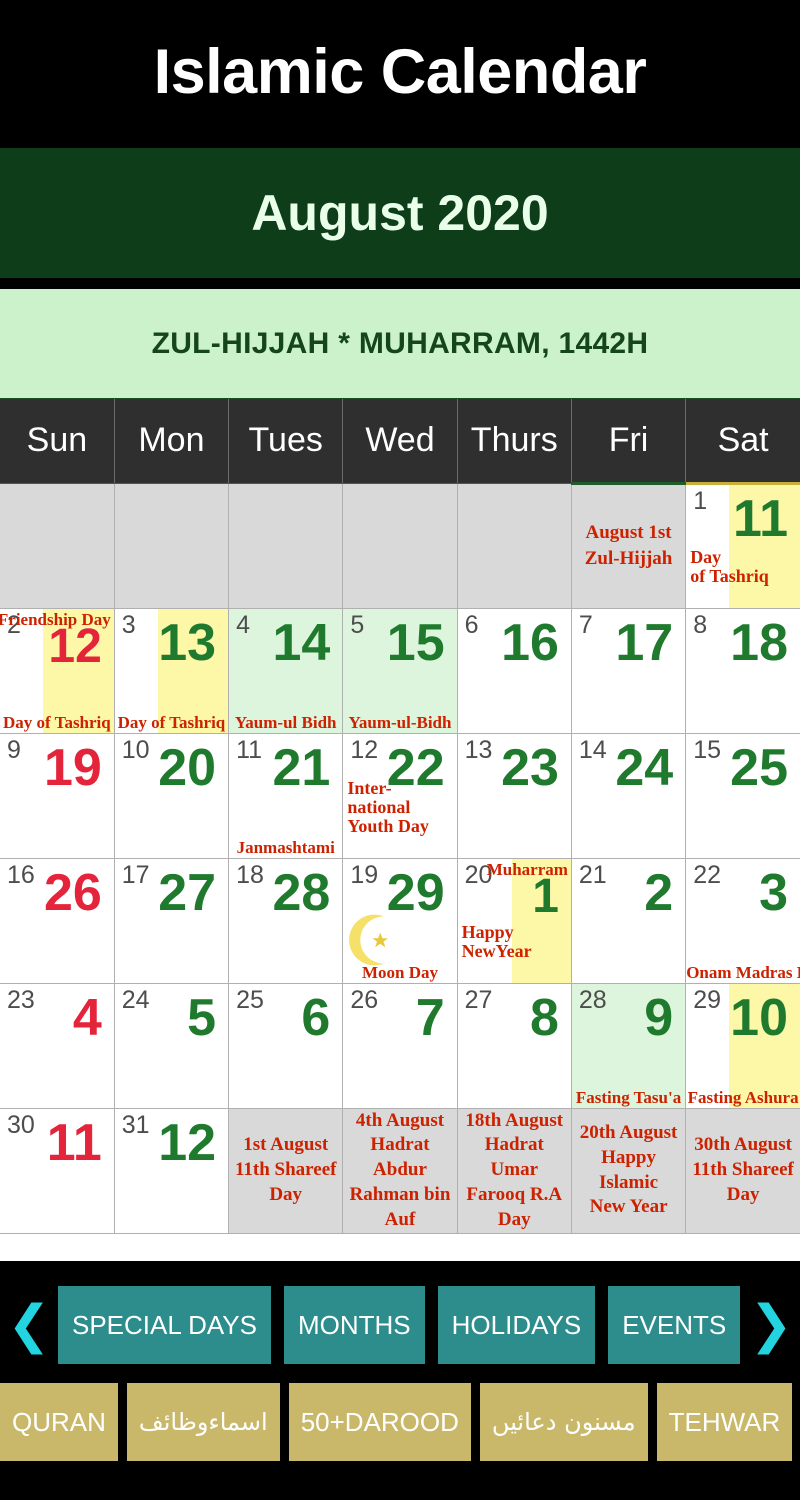  What do you see at coordinates (585, 624) in the screenshot?
I see `gregorian-date: 7` at bounding box center [585, 624].